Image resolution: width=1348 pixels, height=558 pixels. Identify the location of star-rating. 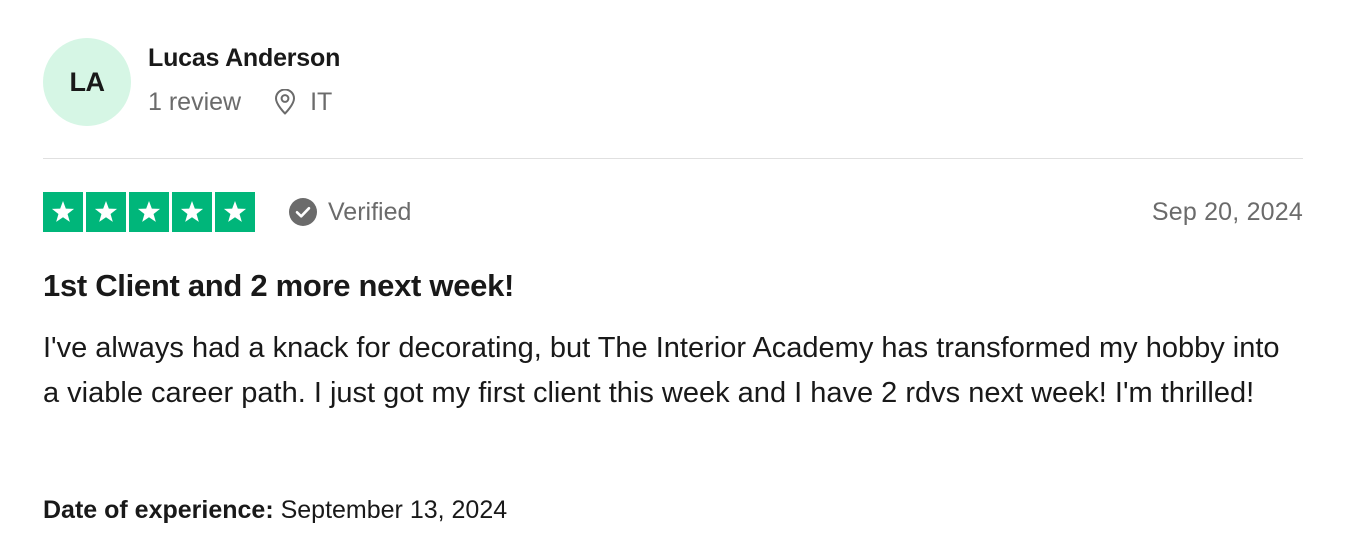
(149, 212).